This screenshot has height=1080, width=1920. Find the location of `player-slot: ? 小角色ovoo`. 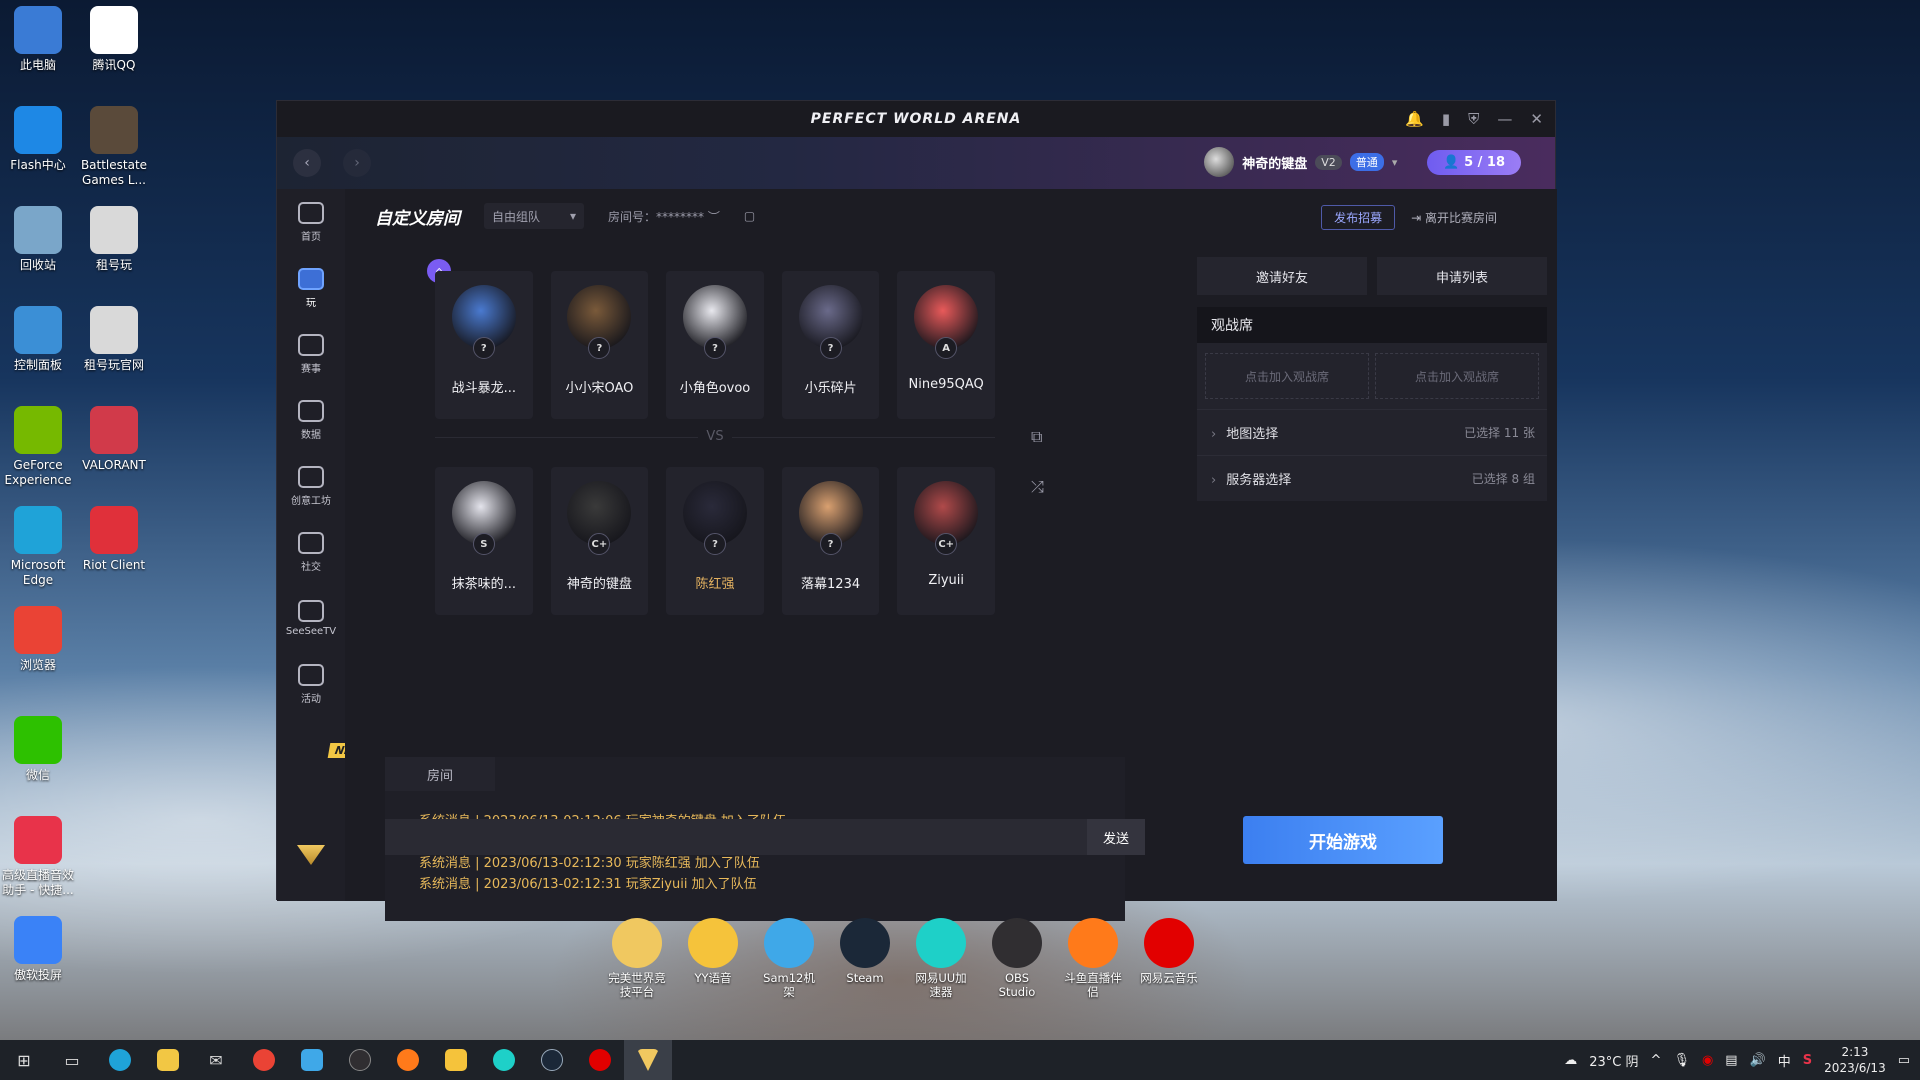

player-slot: ? 小角色ovoo is located at coordinates (715, 345).